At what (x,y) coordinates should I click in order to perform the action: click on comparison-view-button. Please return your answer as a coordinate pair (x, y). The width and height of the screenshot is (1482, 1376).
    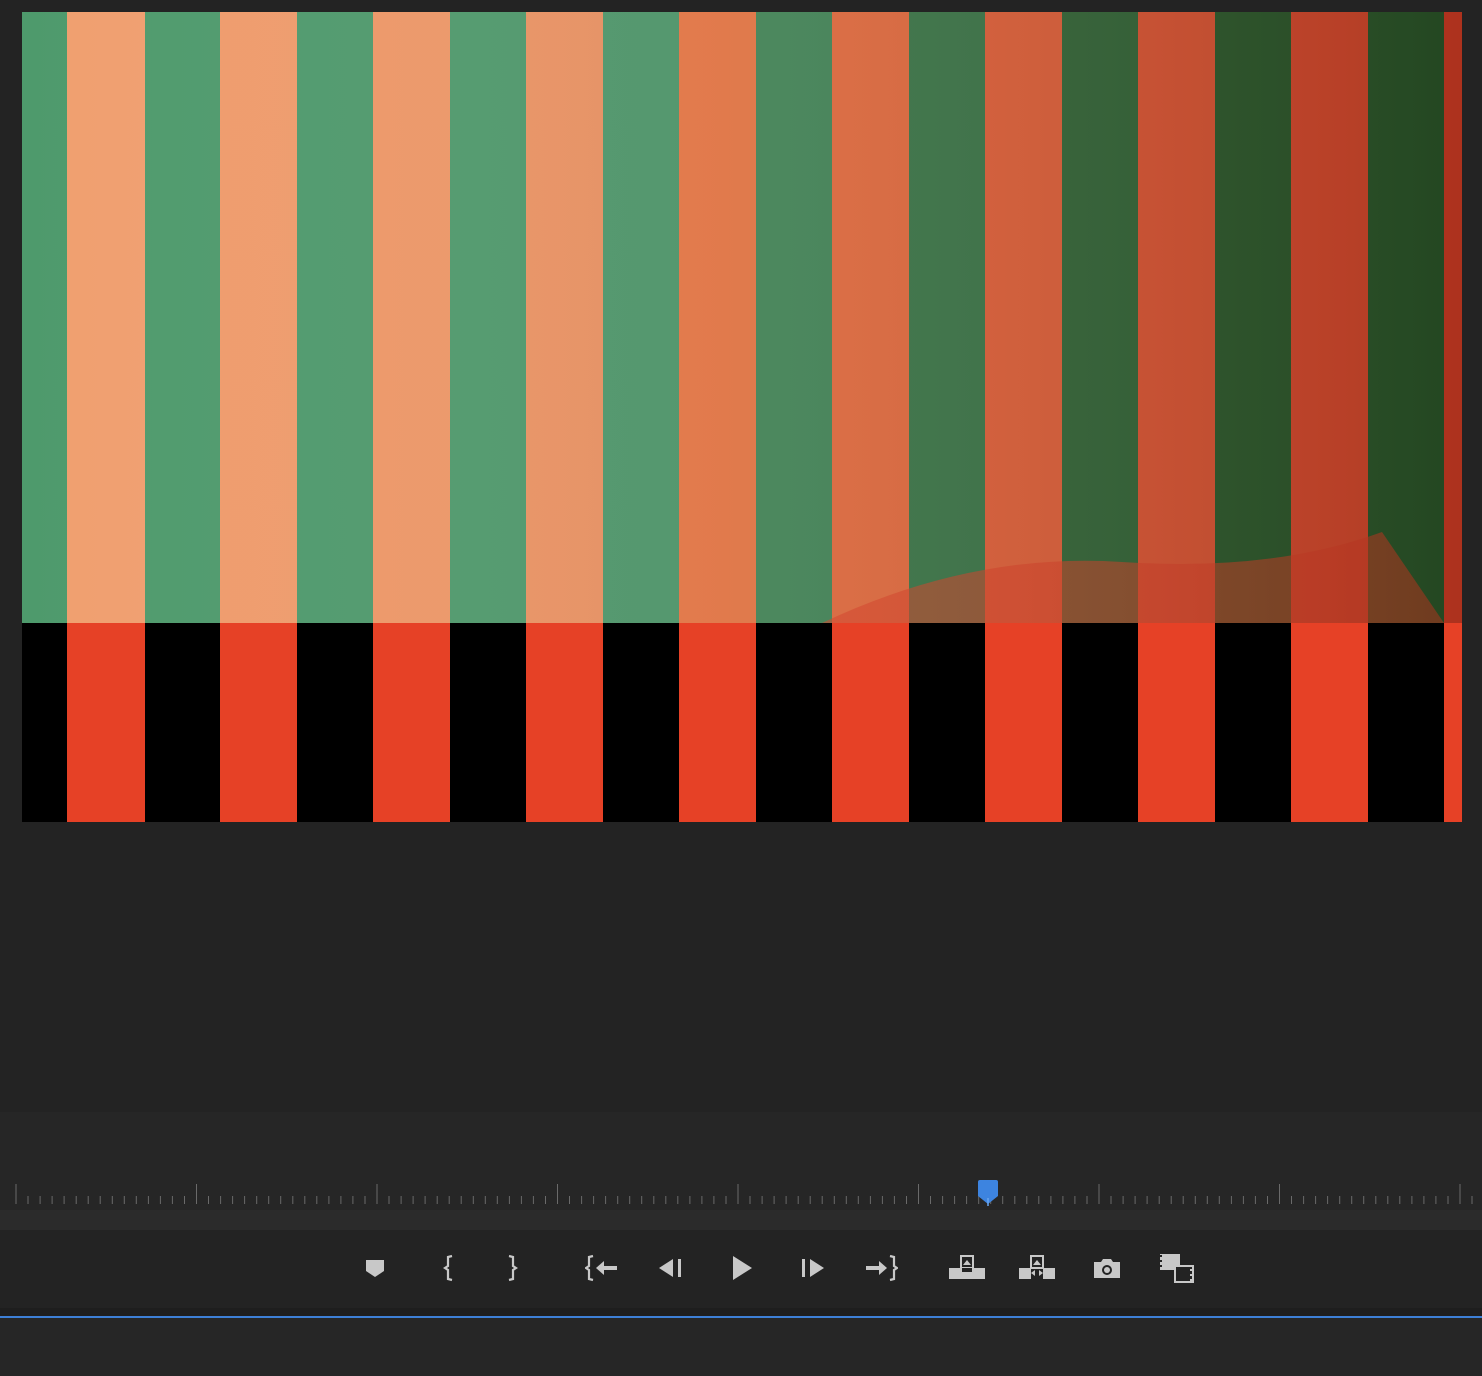
    Looking at the image, I should click on (1177, 1268).